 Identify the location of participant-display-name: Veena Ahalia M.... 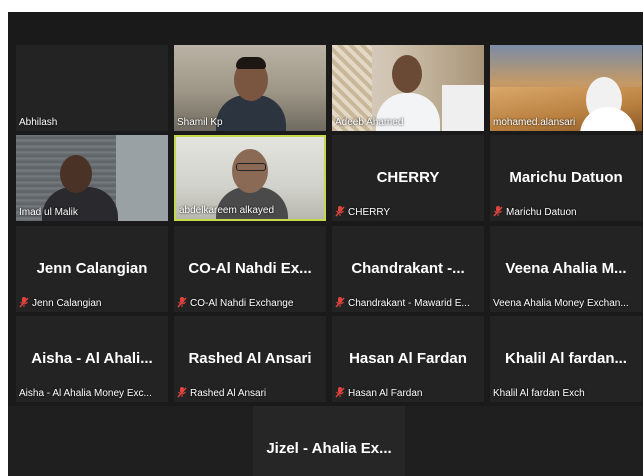
(566, 268).